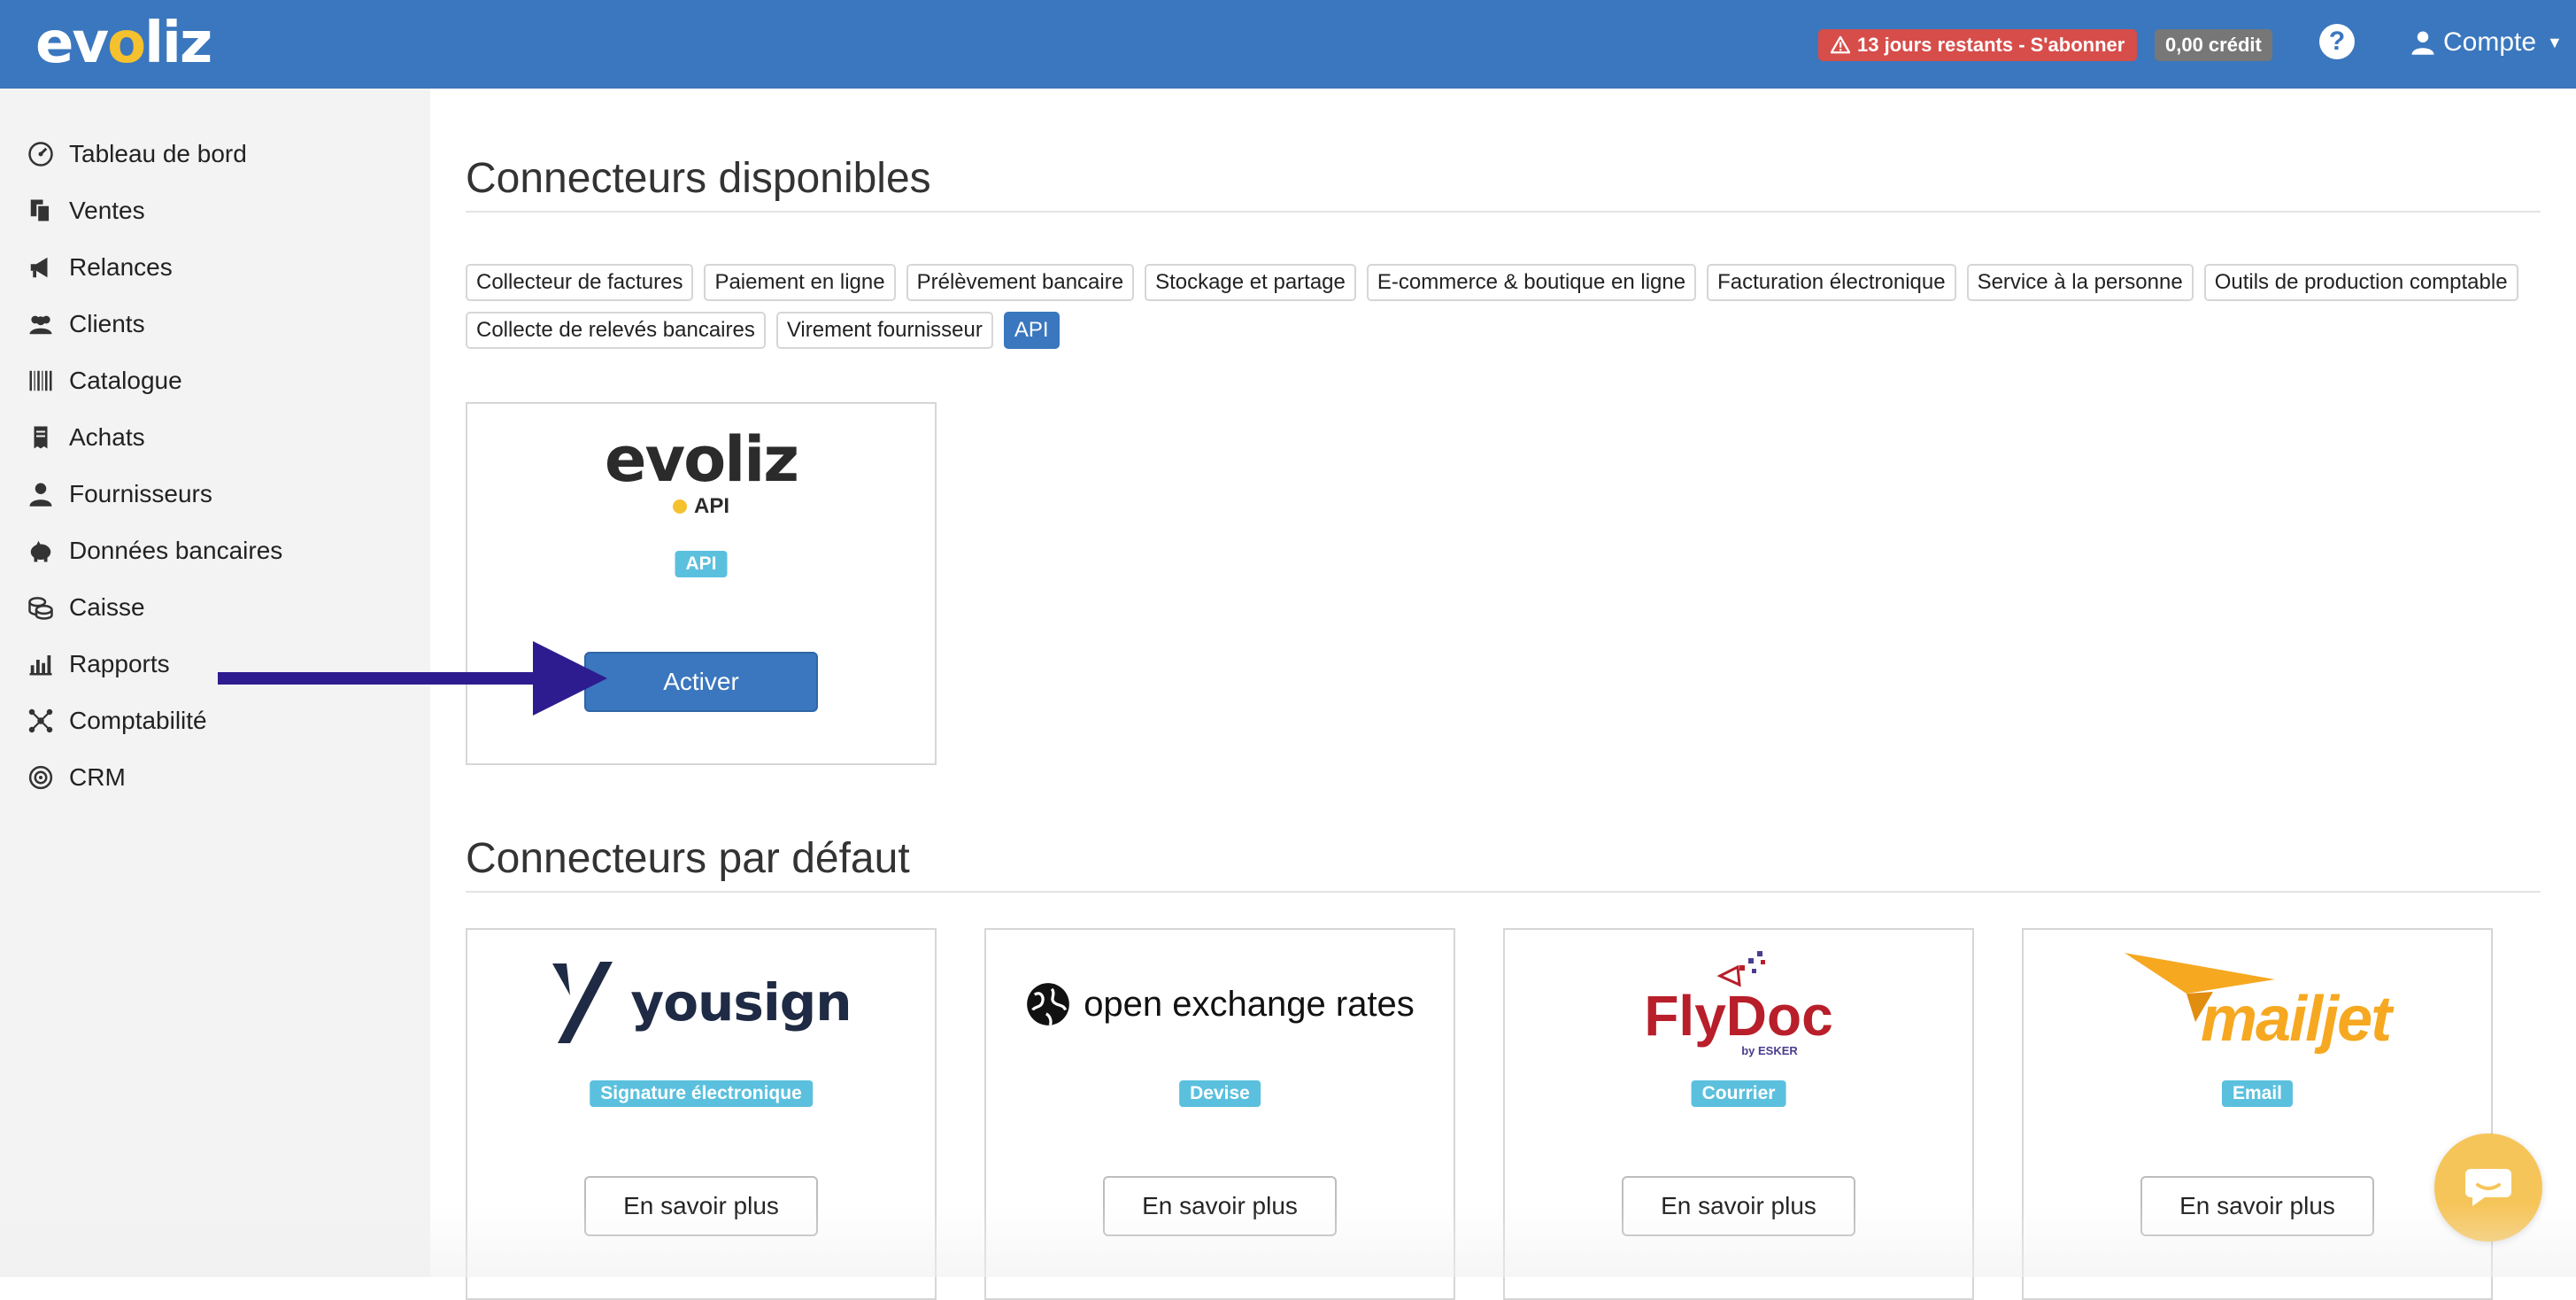 Image resolution: width=2576 pixels, height=1300 pixels. Describe the element at coordinates (40, 551) in the screenshot. I see `piggy-bank-icon` at that location.